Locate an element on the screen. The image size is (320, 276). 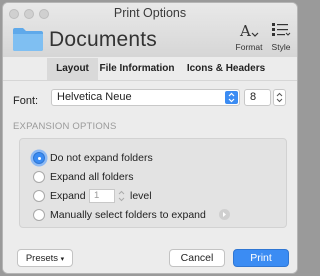
font-popup: Helvetica Neue is located at coordinates (145, 97).